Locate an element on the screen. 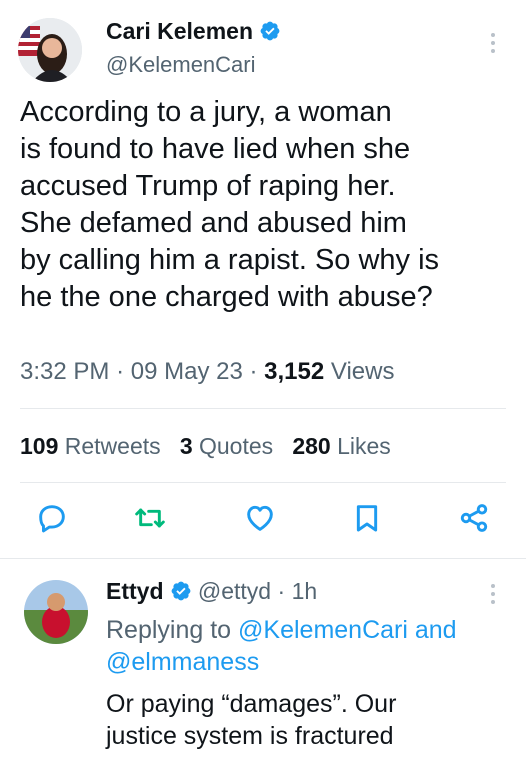 The width and height of the screenshot is (526, 765). replying-to-link-1: @KelemenCari is located at coordinates (323, 630).